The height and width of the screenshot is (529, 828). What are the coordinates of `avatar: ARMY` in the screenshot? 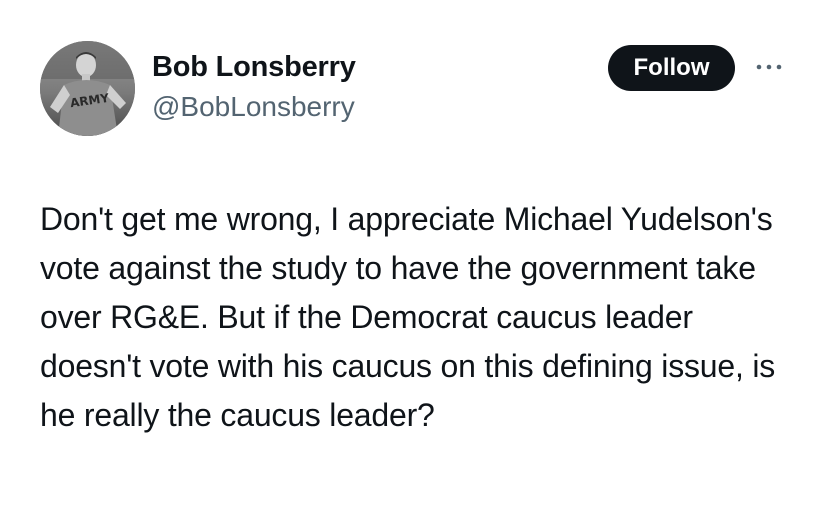 It's located at (87, 88).